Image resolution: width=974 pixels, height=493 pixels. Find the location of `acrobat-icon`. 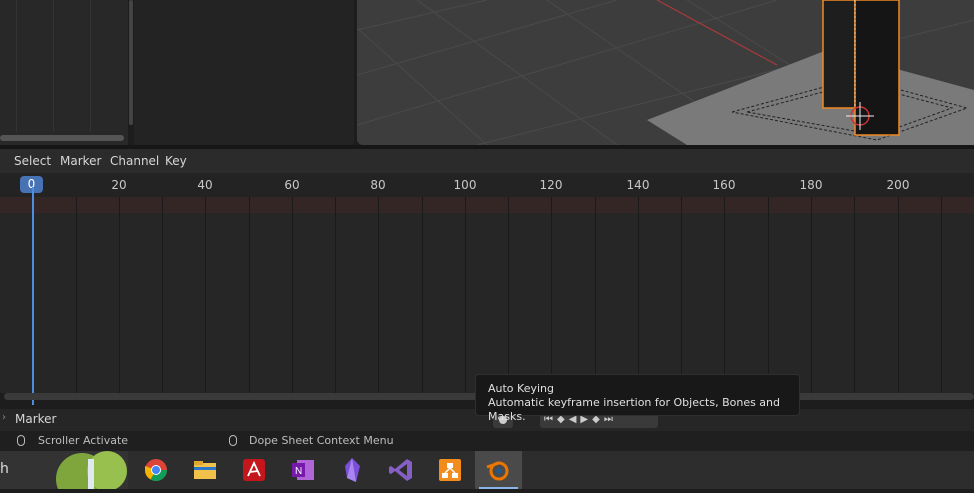

acrobat-icon is located at coordinates (254, 470).